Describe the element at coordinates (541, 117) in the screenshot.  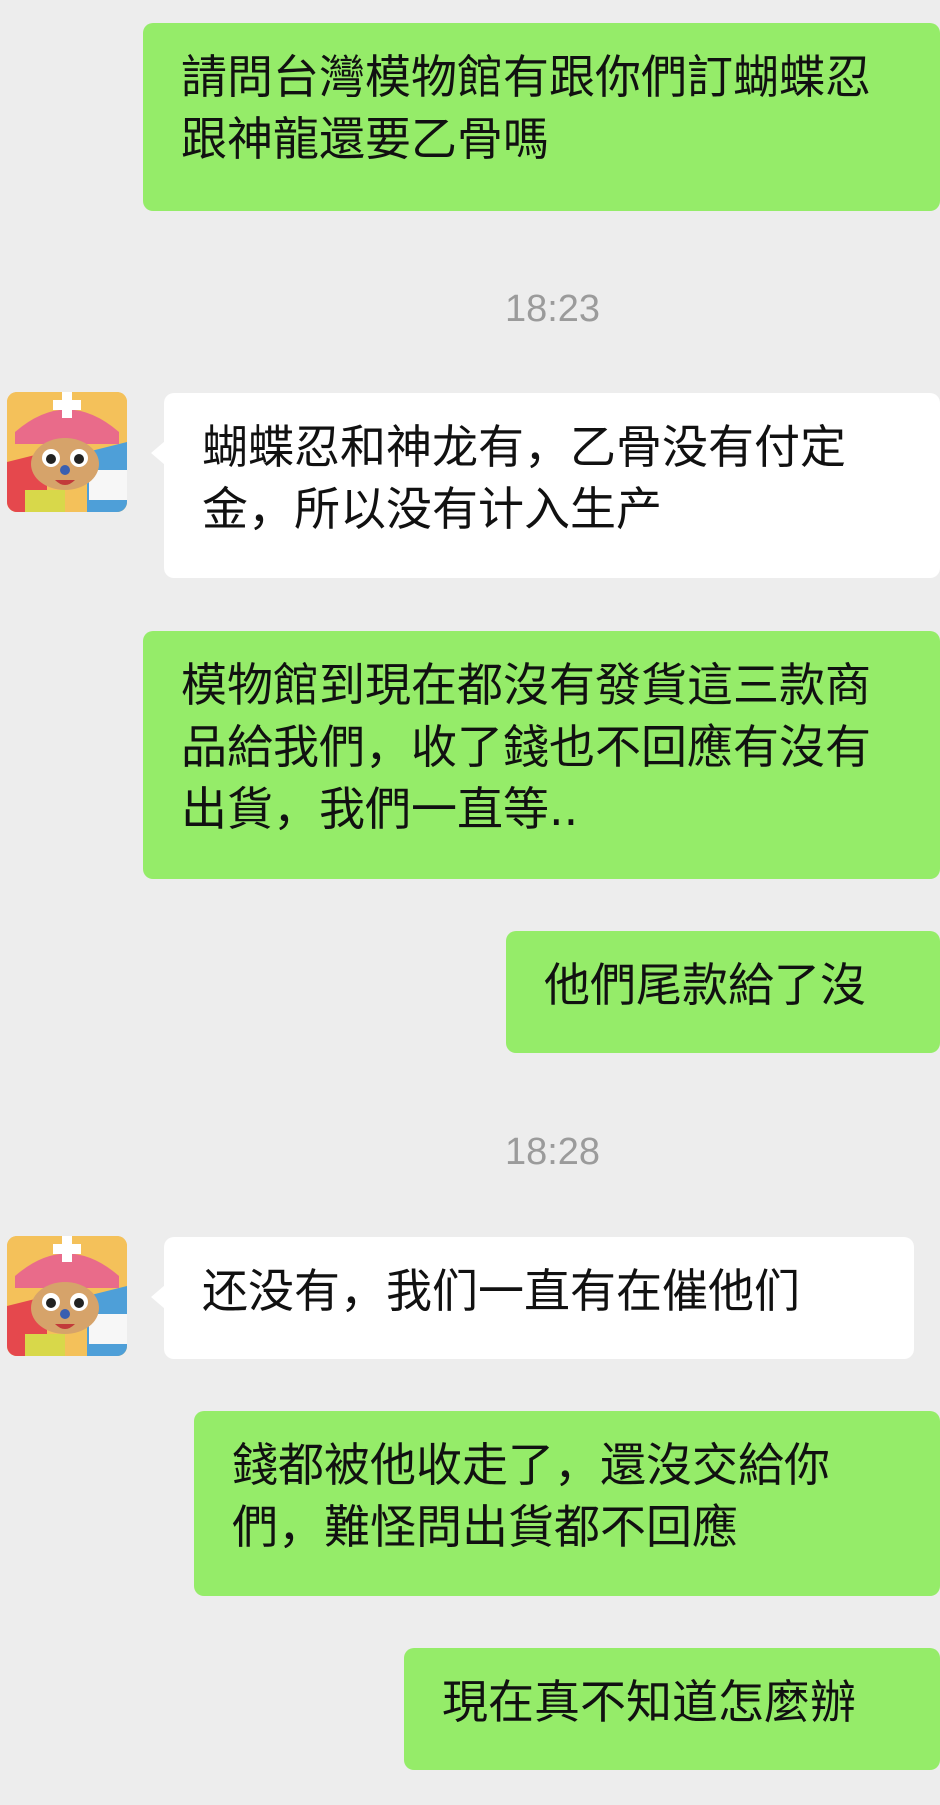
I see `outgoing-message-bubble: 請問台灣模物館有跟你們訂蝴蝶忍跟神龍還要乙骨嗎` at that location.